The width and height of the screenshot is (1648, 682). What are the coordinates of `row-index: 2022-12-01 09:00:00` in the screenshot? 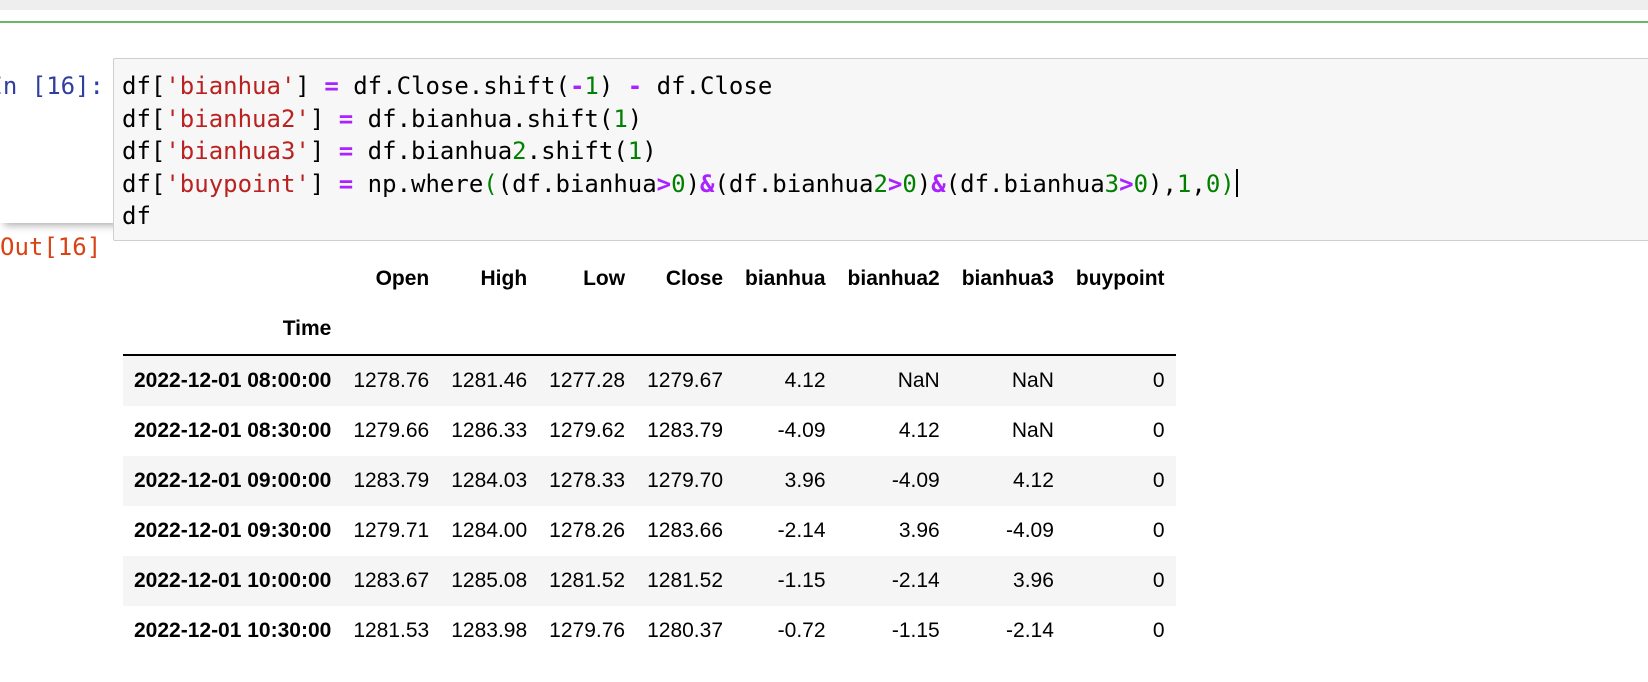 It's located at (233, 480).